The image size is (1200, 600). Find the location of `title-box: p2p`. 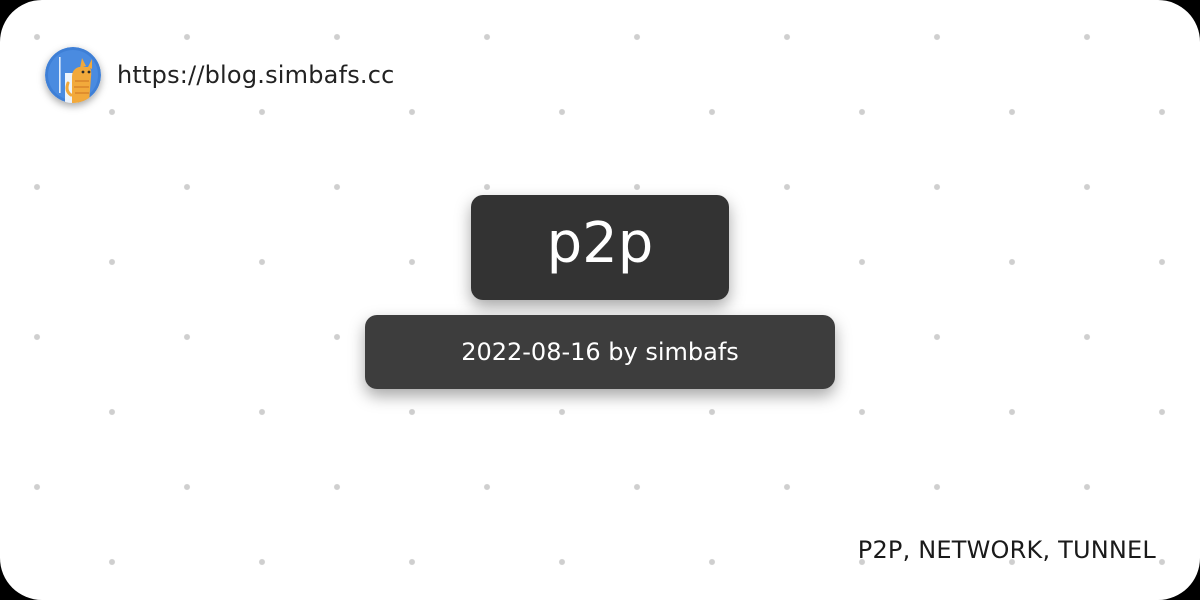

title-box: p2p is located at coordinates (600, 247).